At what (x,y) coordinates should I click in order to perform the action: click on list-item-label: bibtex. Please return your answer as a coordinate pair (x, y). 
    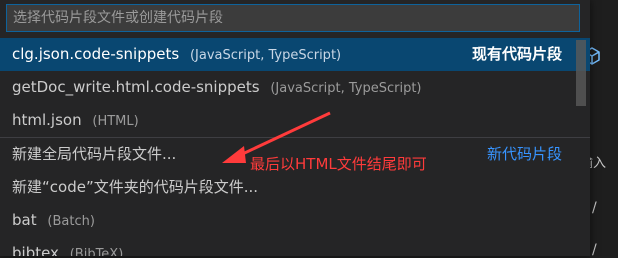
    Looking at the image, I should click on (35, 250).